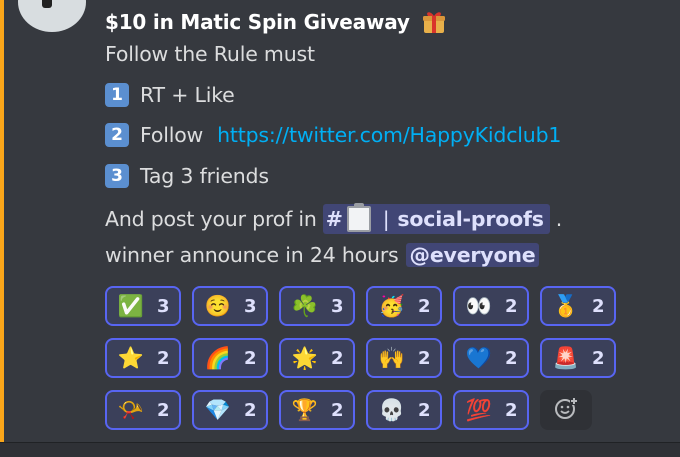 This screenshot has width=680, height=457. I want to click on clipboard-icon, so click(358, 217).